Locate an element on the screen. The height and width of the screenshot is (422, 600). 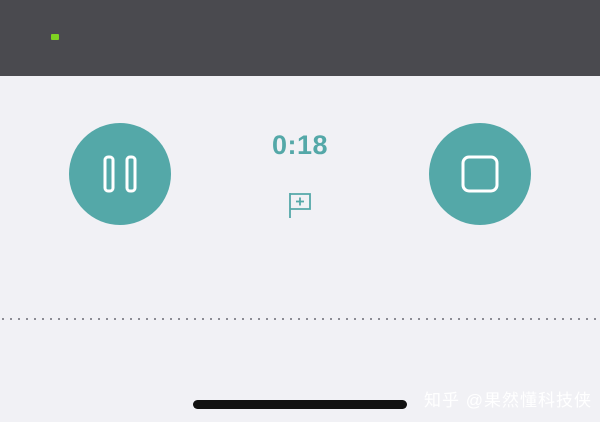
status-indicator-dot is located at coordinates (55, 37).